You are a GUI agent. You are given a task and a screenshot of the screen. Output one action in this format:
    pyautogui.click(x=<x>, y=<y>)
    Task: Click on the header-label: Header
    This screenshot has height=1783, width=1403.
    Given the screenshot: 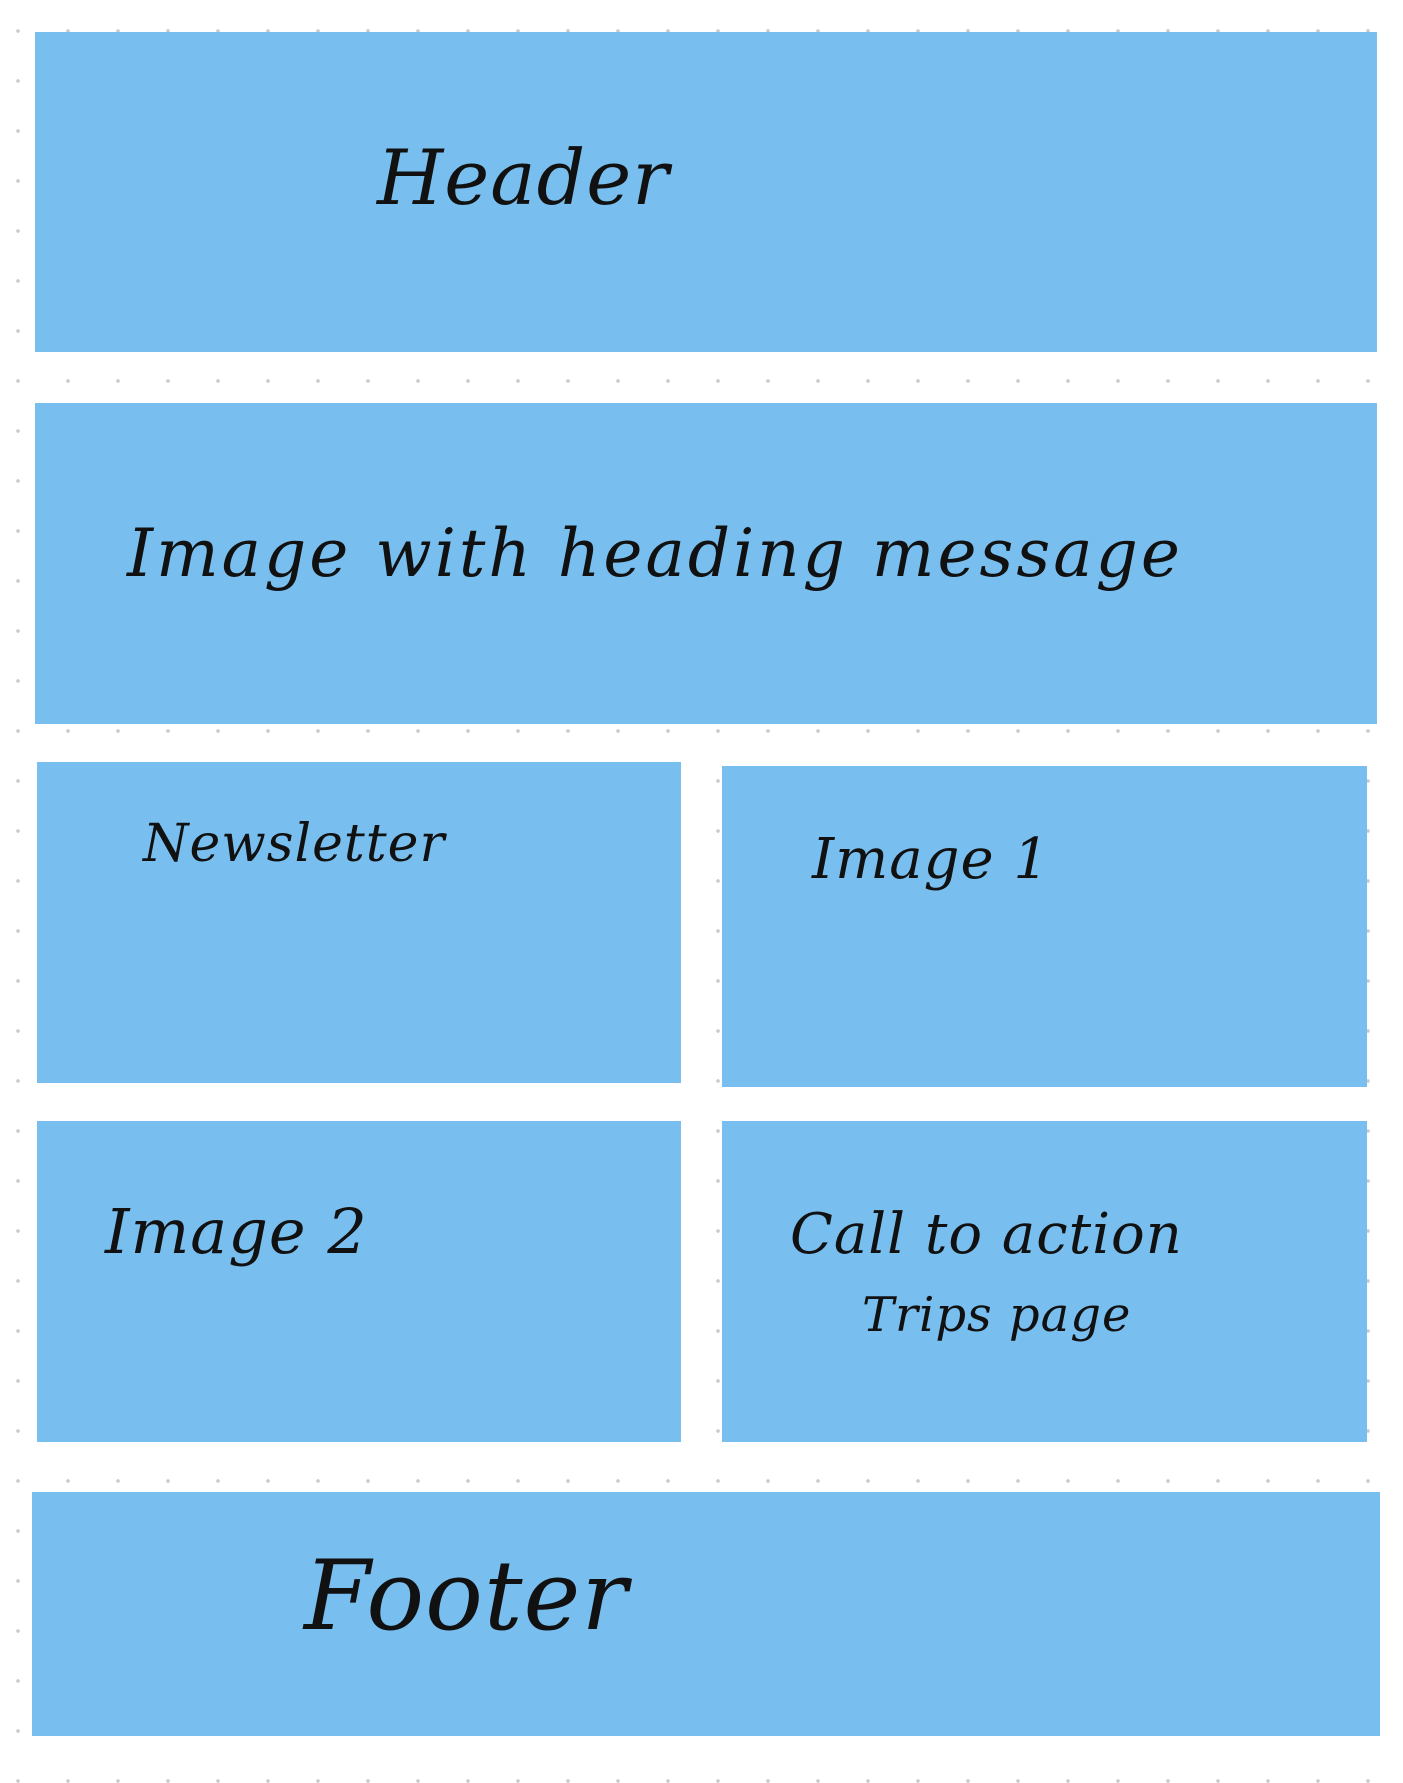 What is the action you would take?
    pyautogui.click(x=523, y=177)
    